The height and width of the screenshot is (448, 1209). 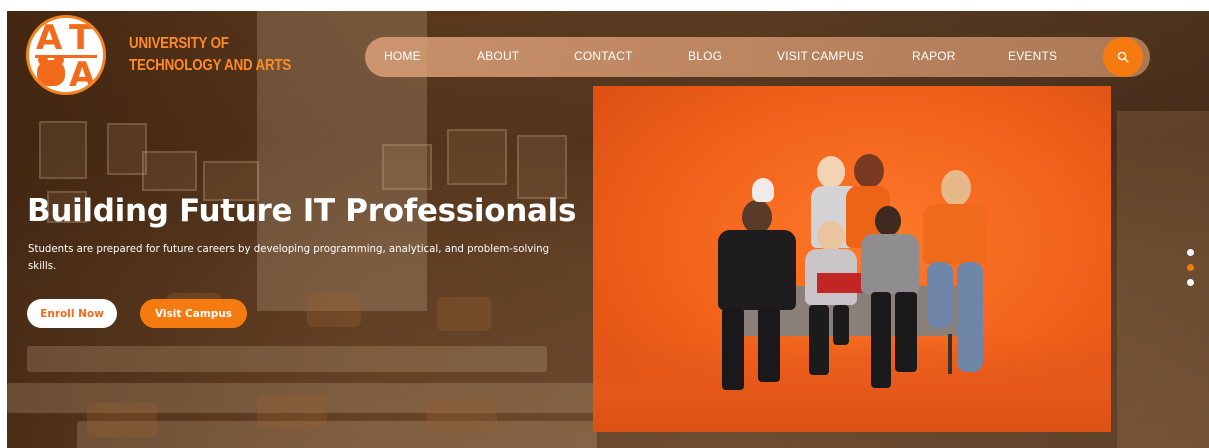 What do you see at coordinates (950, 354) in the screenshot?
I see `photo-sofa-leg` at bounding box center [950, 354].